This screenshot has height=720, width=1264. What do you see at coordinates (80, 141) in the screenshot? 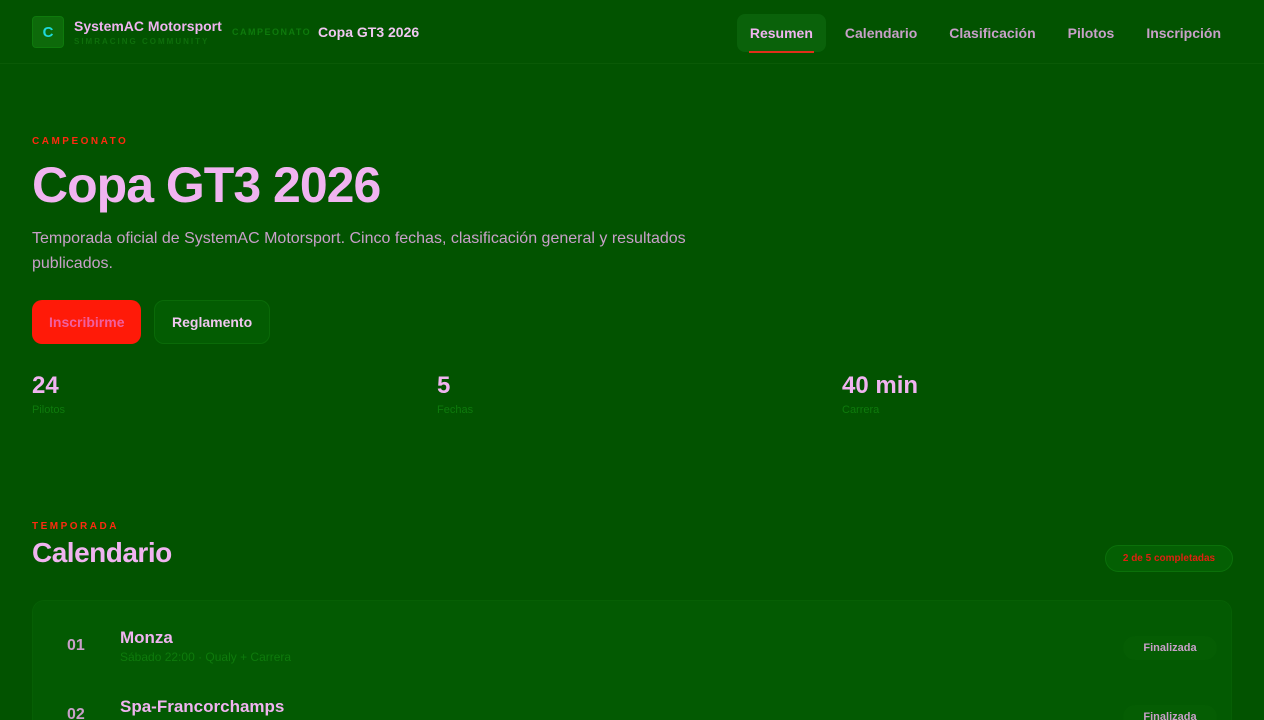
I see `hero-kicker: CAMPEONATO` at bounding box center [80, 141].